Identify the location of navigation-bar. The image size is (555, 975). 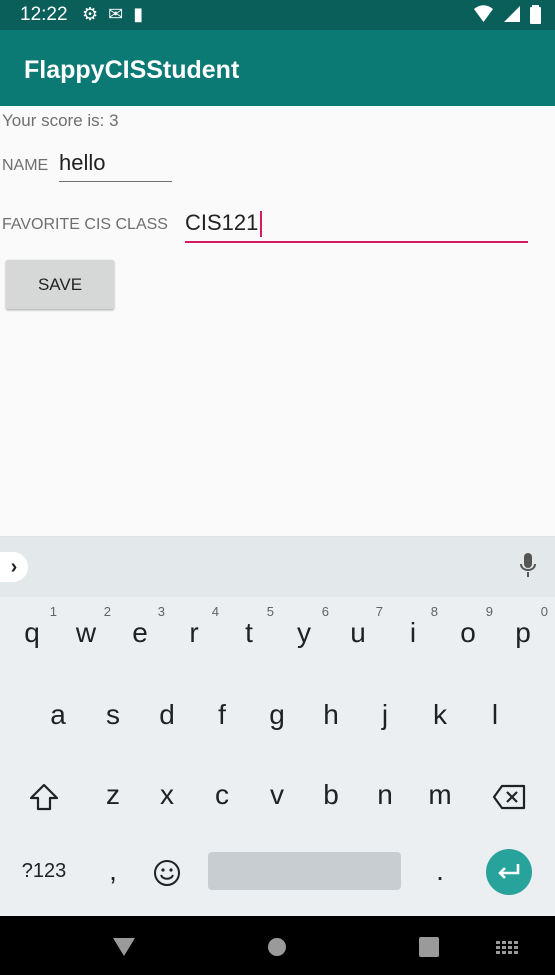
(277, 945).